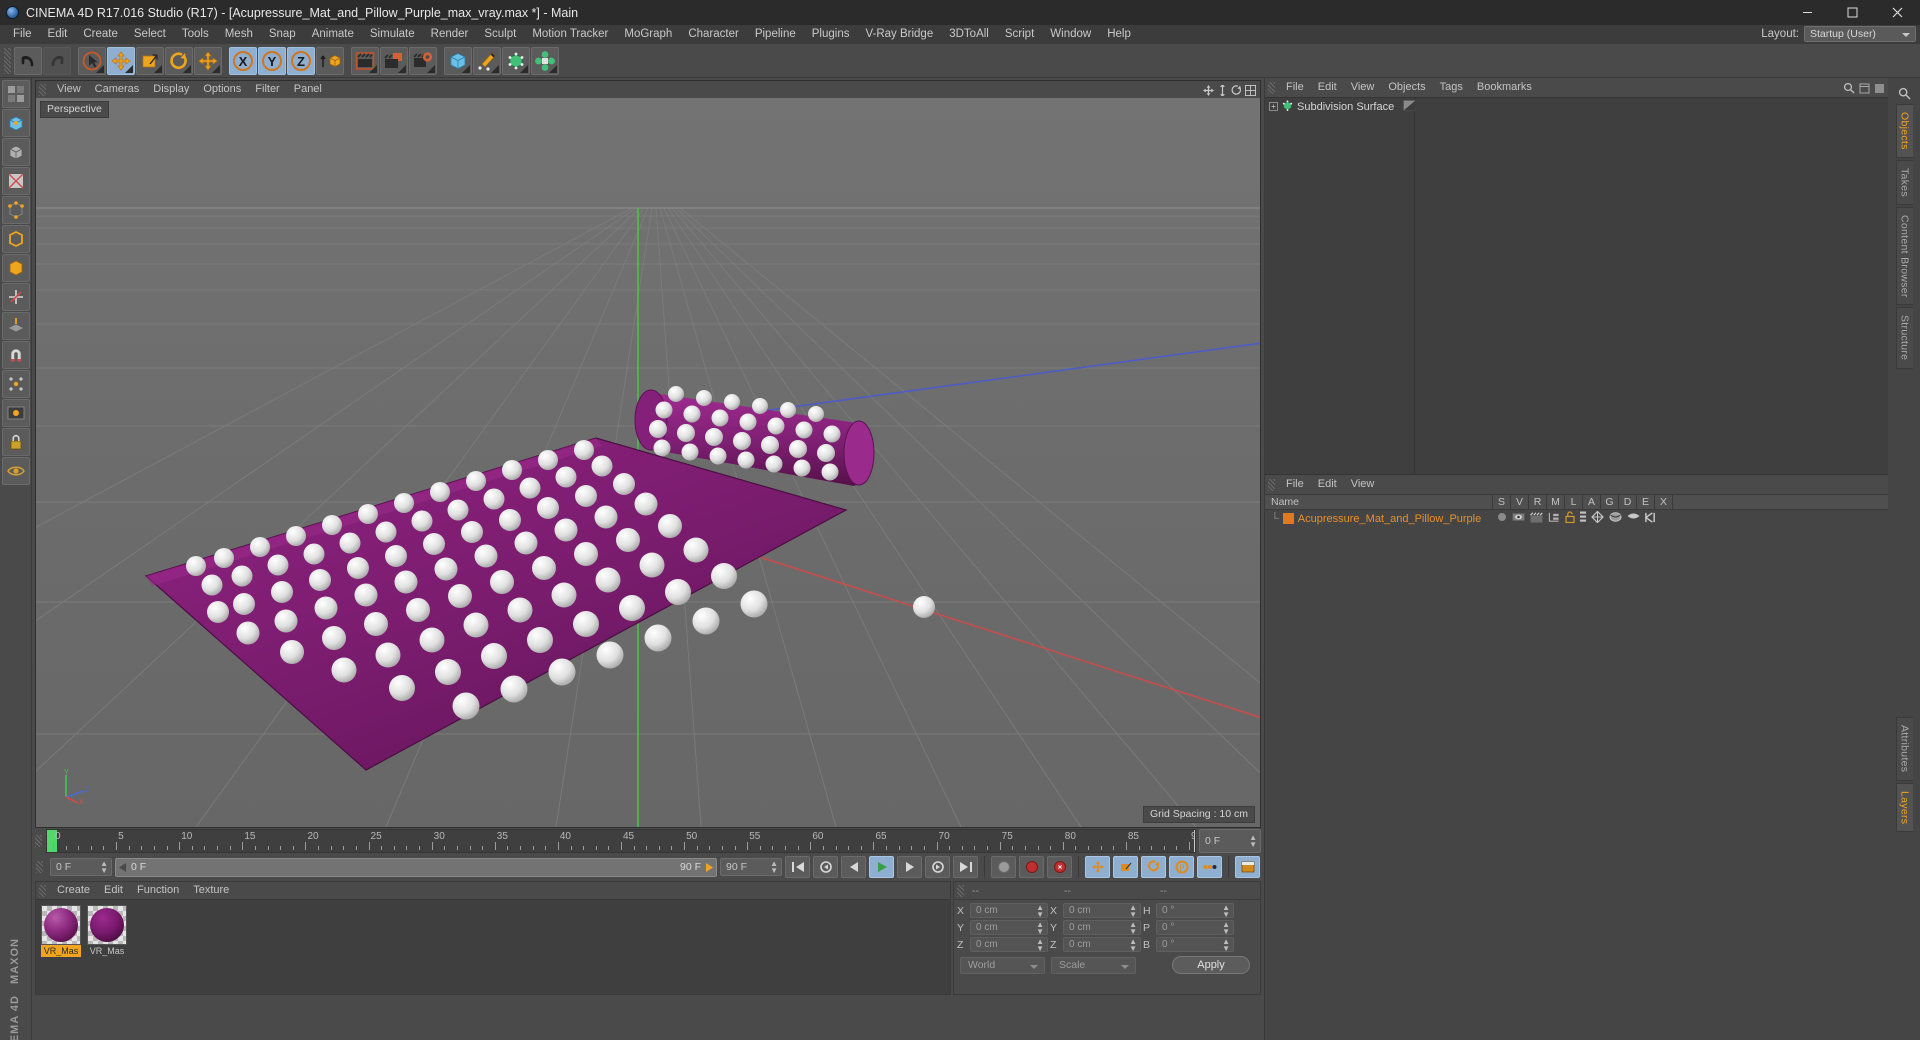 This screenshot has height=1040, width=1920. I want to click on snap-settings-icon, so click(15, 384).